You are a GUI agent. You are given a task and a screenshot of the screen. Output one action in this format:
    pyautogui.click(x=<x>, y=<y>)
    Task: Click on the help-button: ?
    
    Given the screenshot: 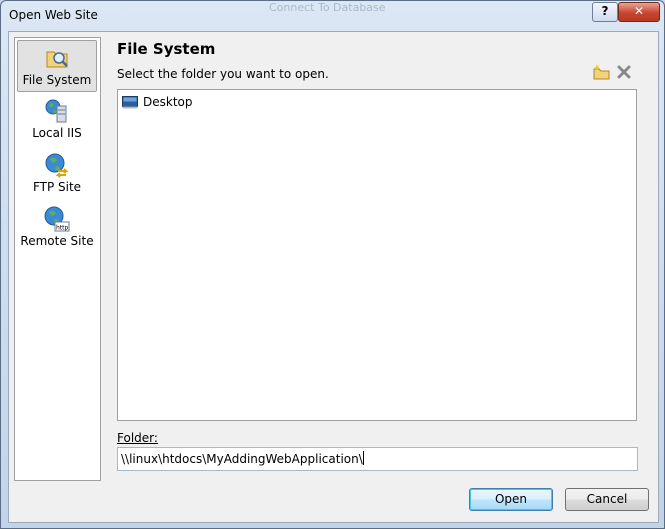 What is the action you would take?
    pyautogui.click(x=605, y=12)
    